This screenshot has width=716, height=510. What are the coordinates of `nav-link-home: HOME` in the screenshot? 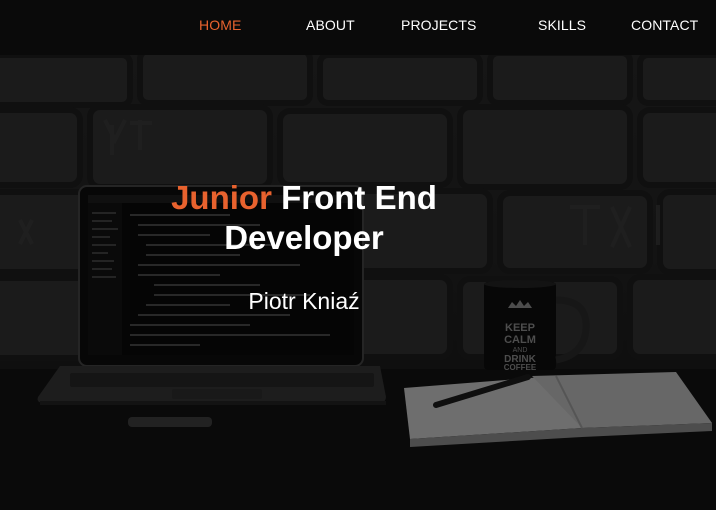 It's located at (220, 25).